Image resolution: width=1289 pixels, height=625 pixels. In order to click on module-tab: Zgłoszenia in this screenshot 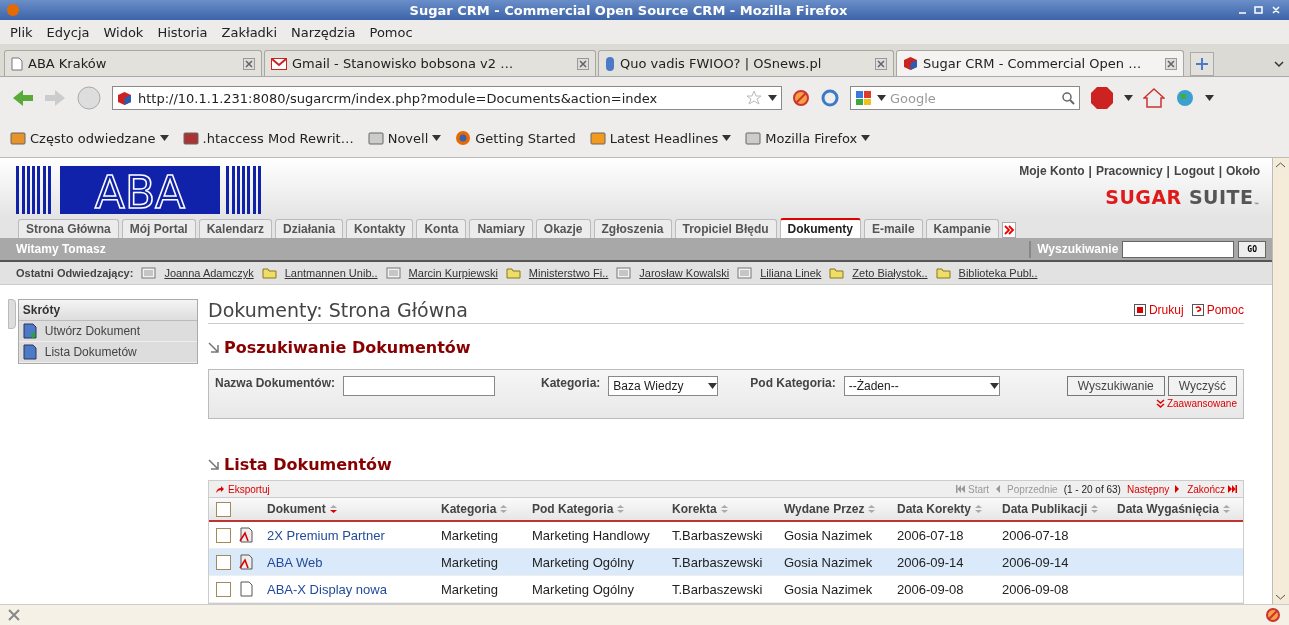, I will do `click(632, 228)`.